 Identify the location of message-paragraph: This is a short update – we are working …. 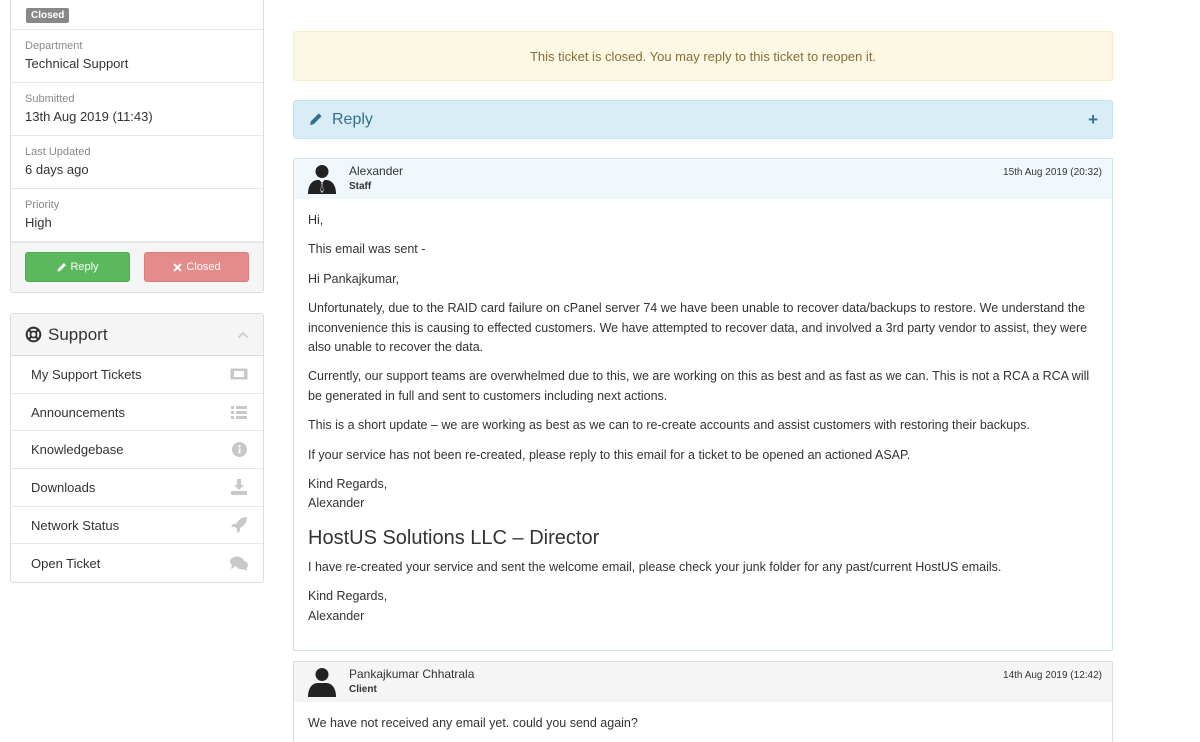
(669, 425).